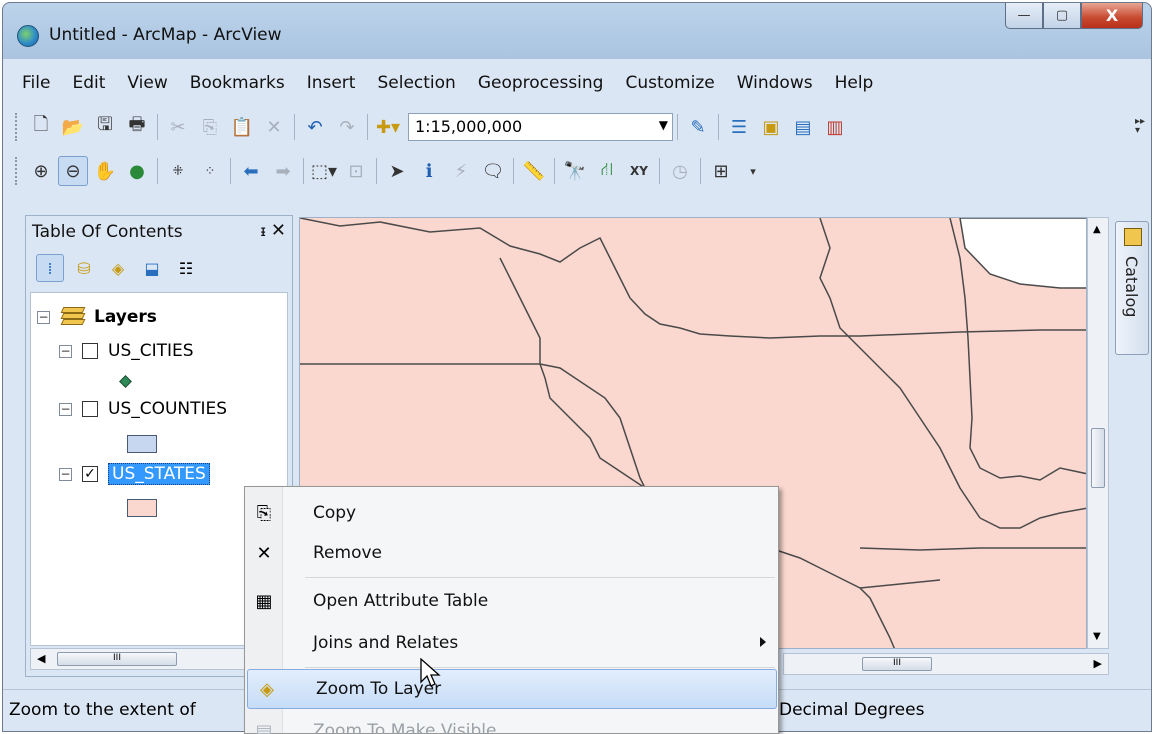 The height and width of the screenshot is (734, 1155). Describe the element at coordinates (41, 171) in the screenshot. I see `zoom-in-icon: ⊕` at that location.